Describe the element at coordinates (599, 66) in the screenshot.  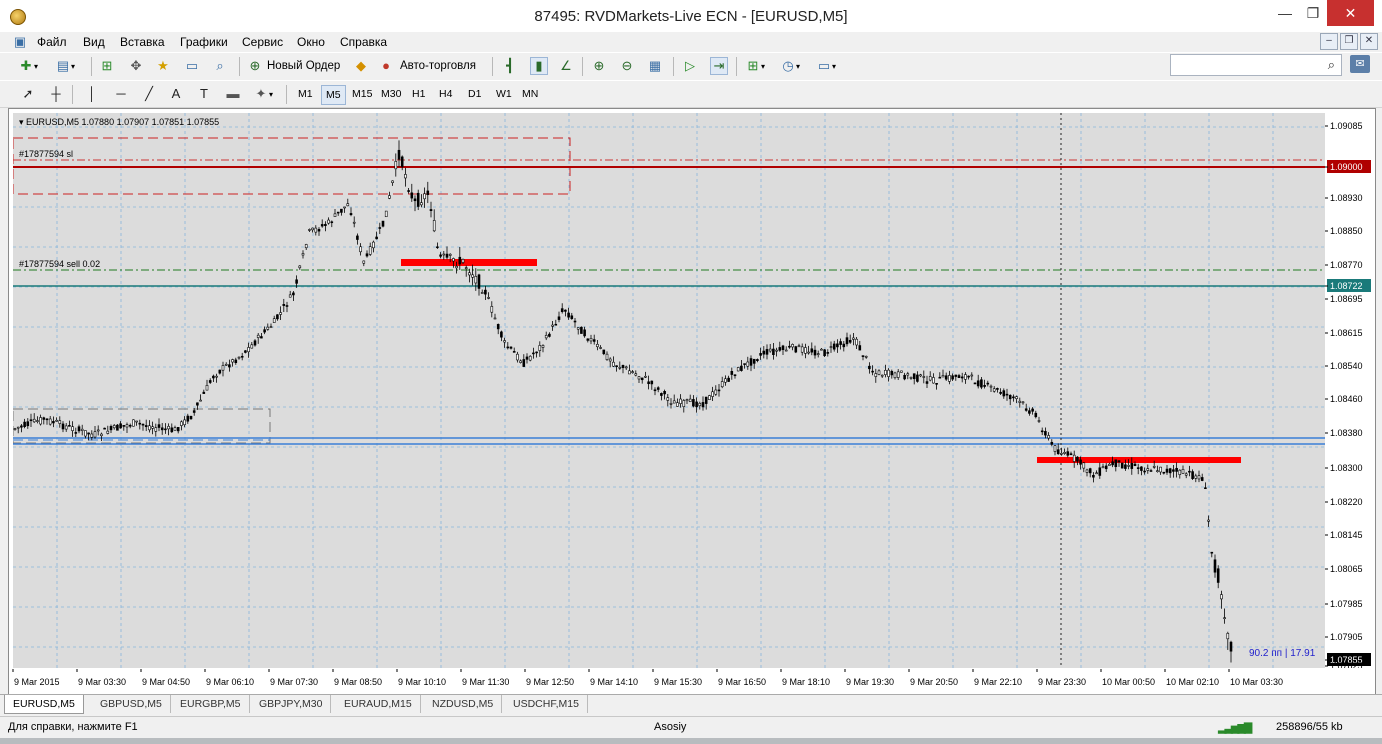
I see `zoom-in-icon: ⊕` at that location.